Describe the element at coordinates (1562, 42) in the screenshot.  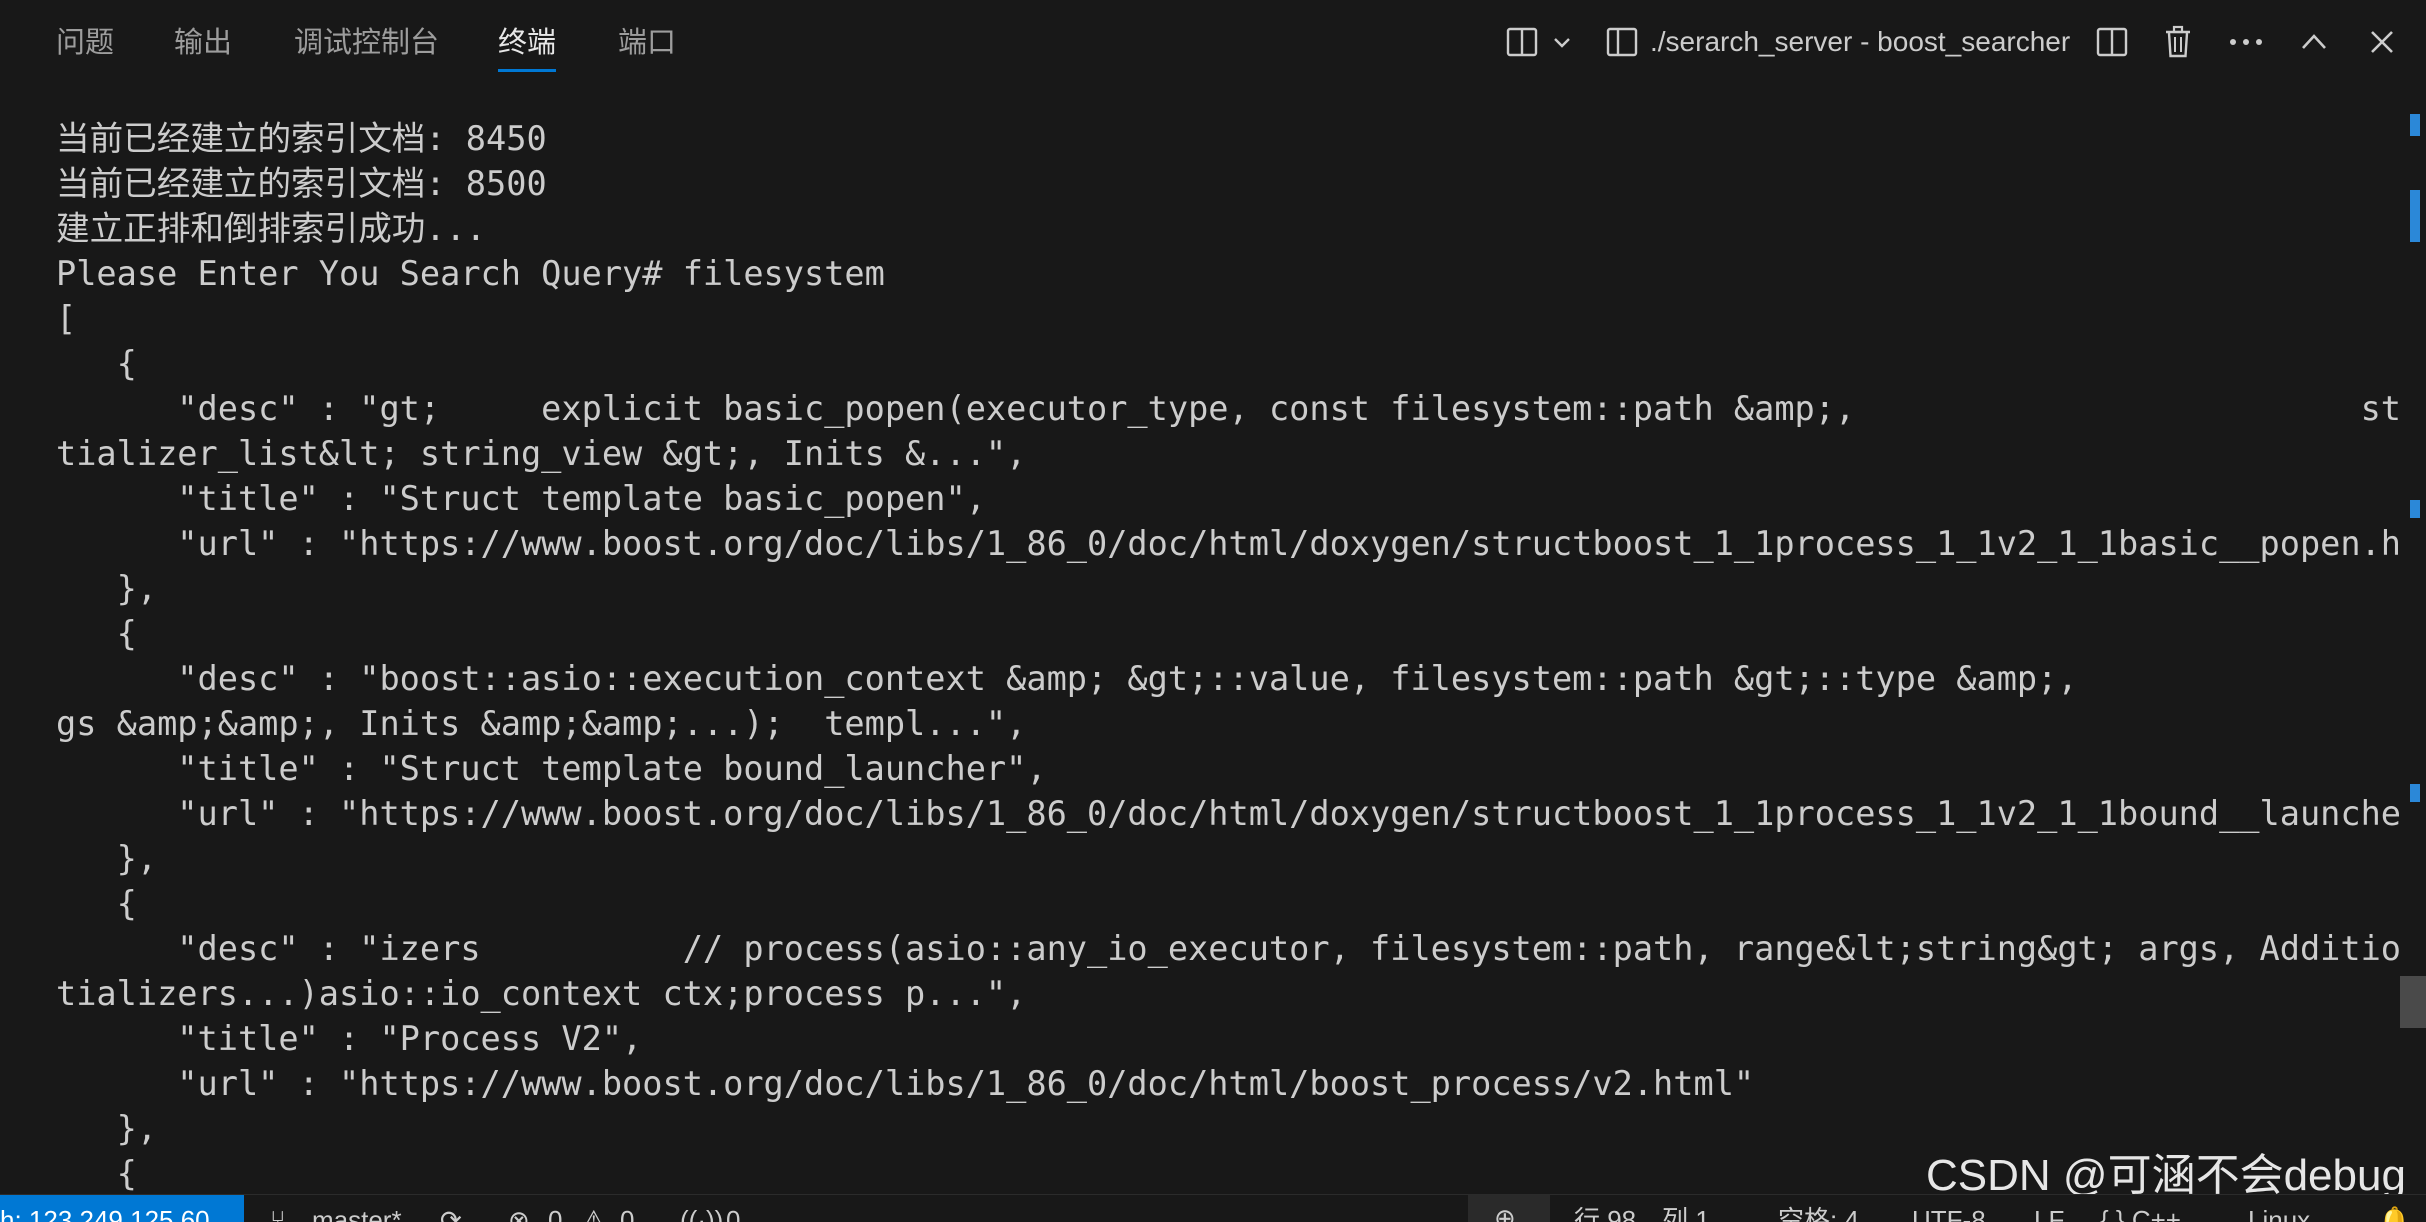
I see `chevron-down-icon` at that location.